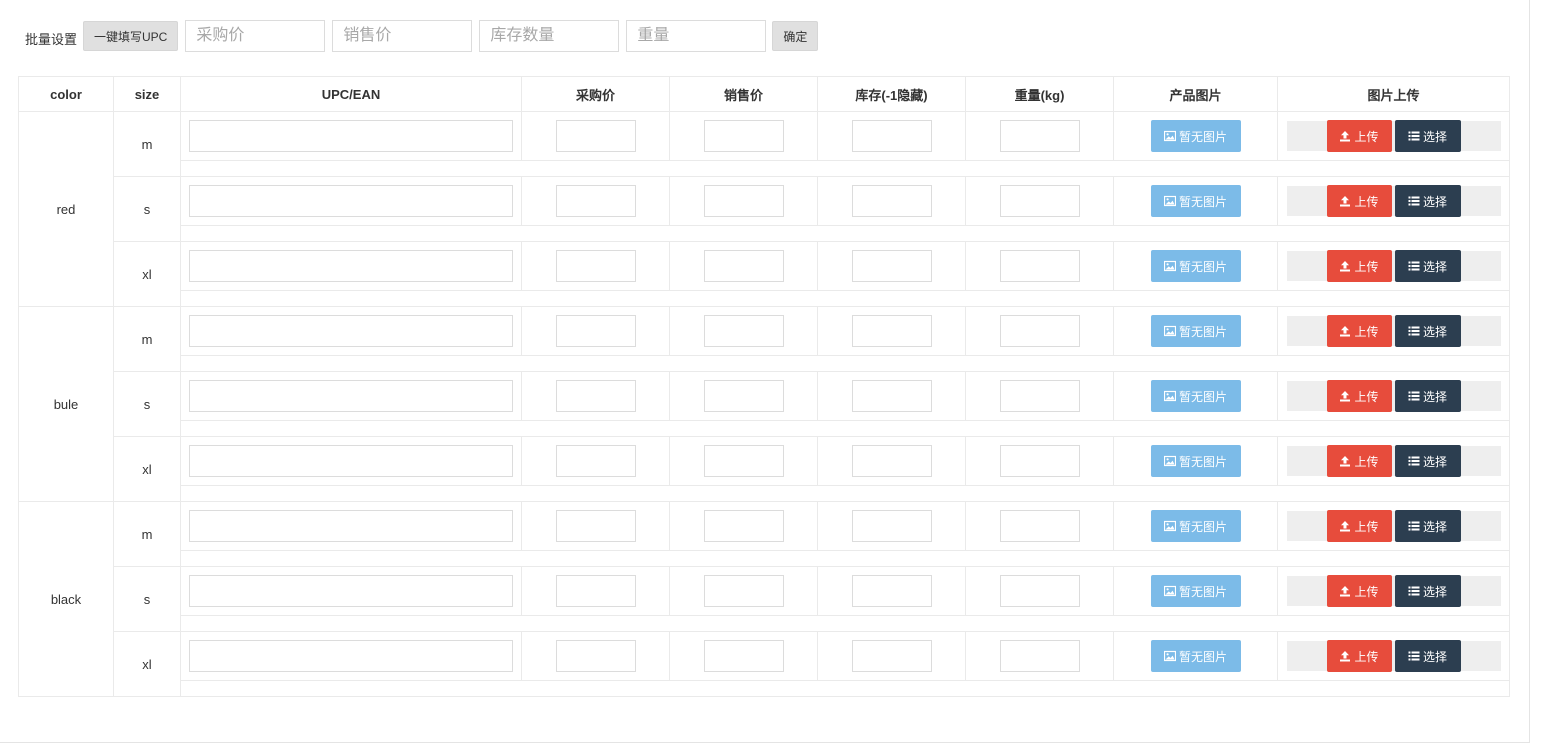  What do you see at coordinates (1366, 136) in the screenshot?
I see `upload-label: 上传` at bounding box center [1366, 136].